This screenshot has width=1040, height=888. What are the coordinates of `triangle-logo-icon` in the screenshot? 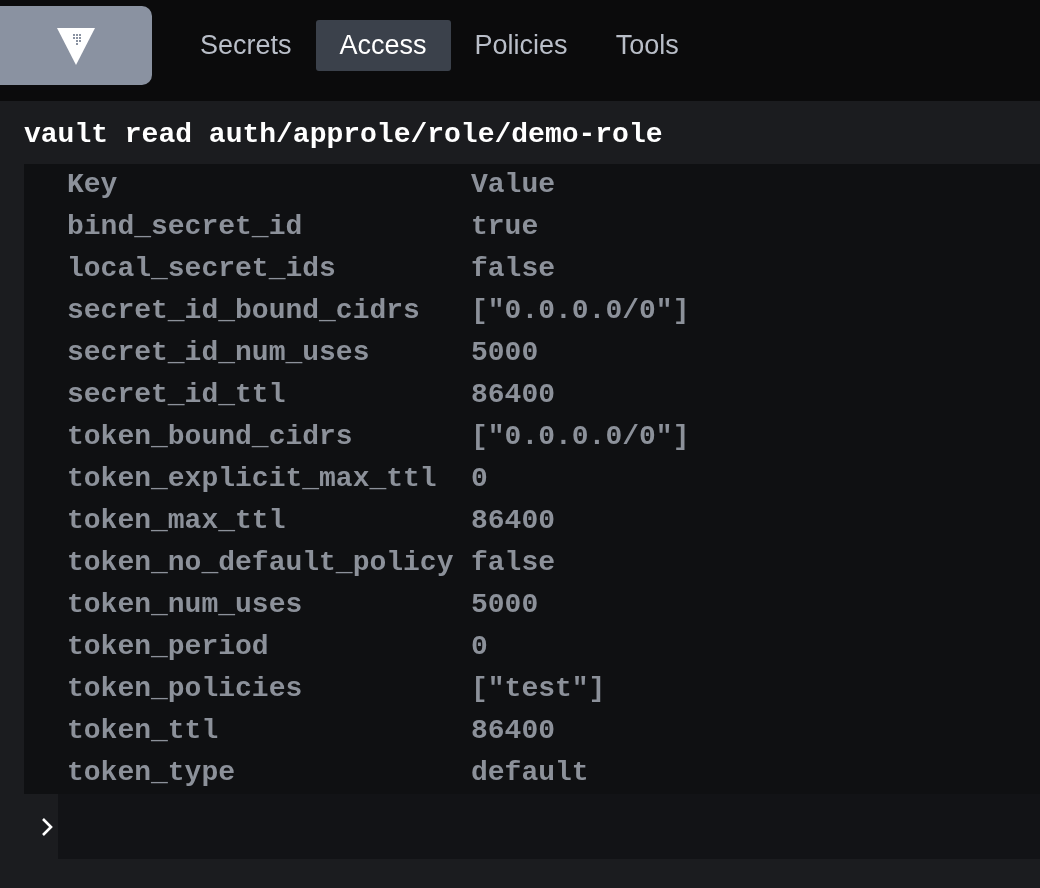 It's located at (76, 45).